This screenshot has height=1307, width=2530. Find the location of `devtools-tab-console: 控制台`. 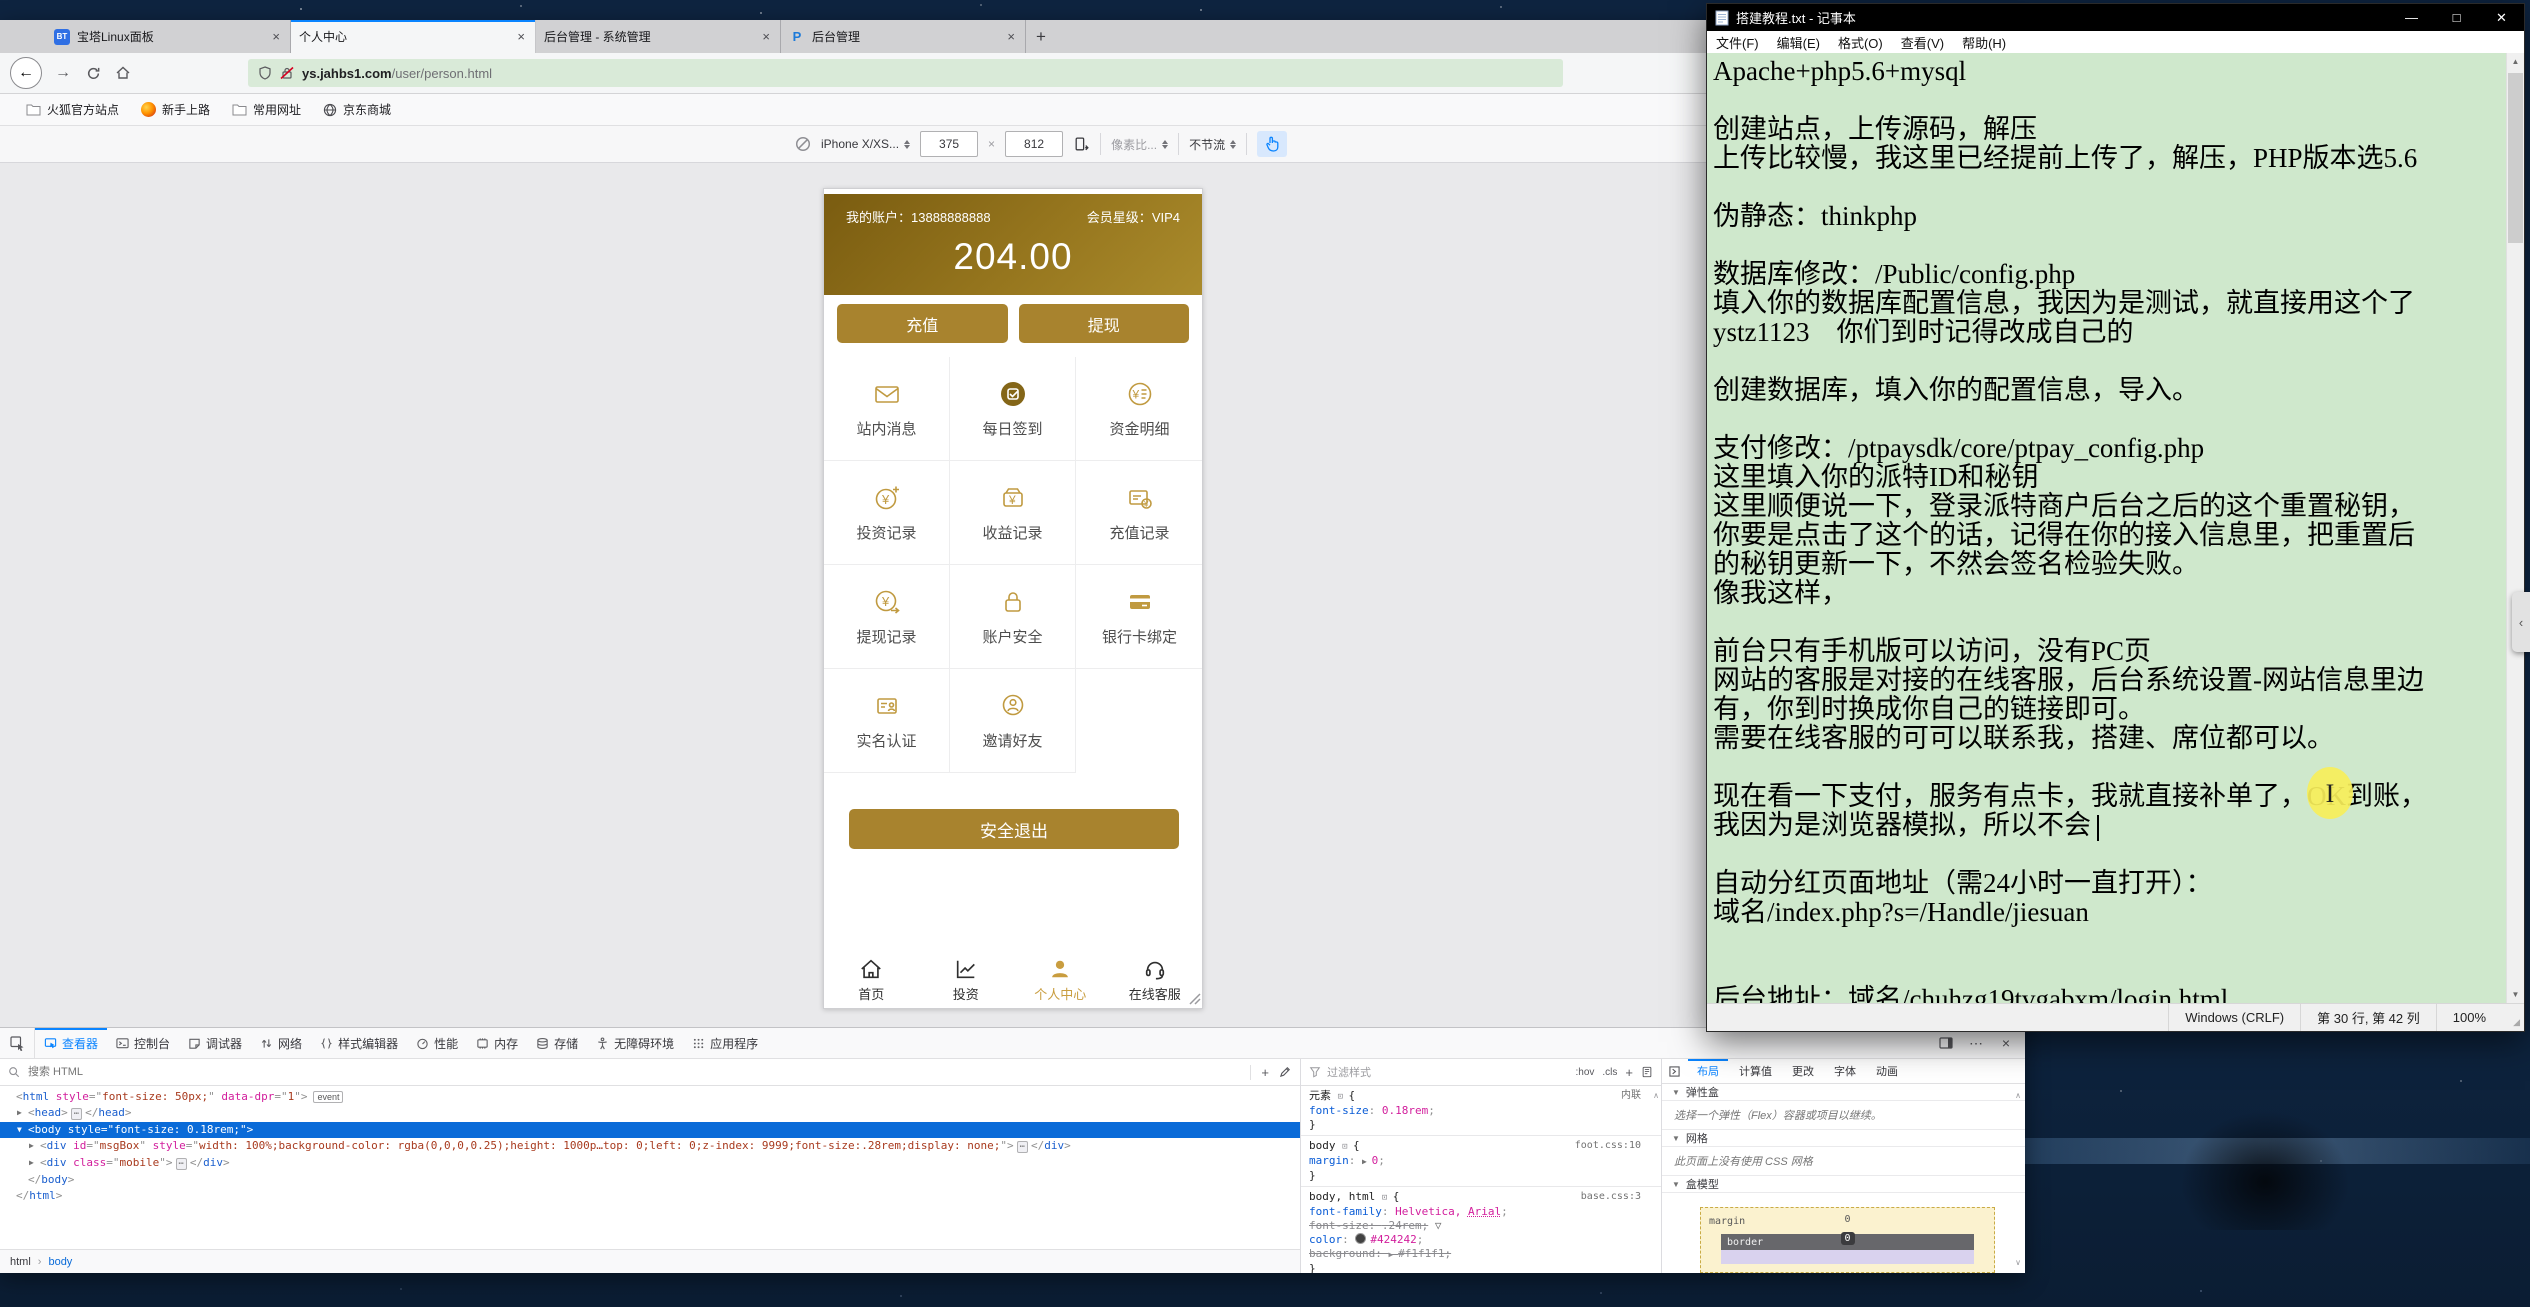

devtools-tab-console: 控制台 is located at coordinates (143, 1043).